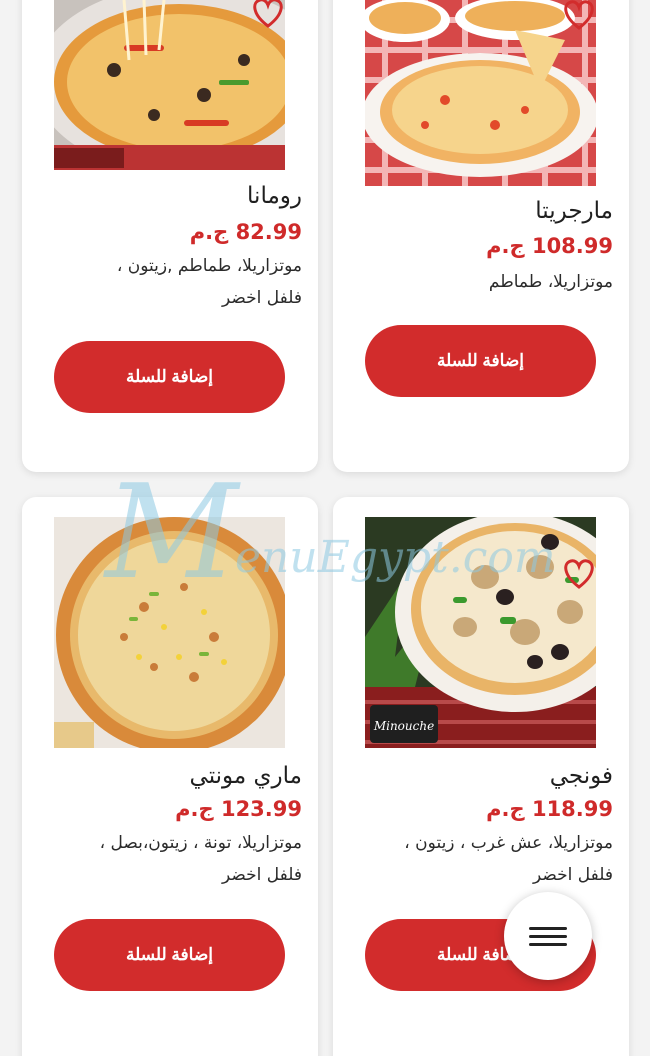 The image size is (650, 1056). Describe the element at coordinates (581, 776) in the screenshot. I see `product-name: فونجي` at that location.